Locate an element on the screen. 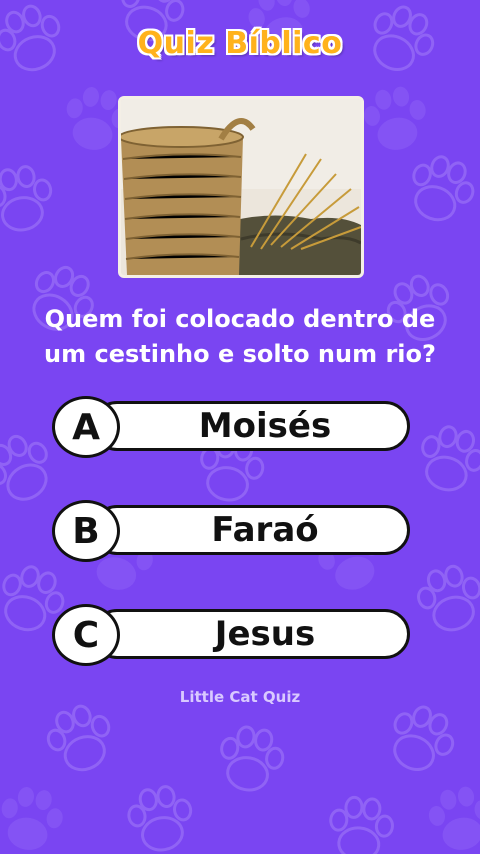  option-c-button: C Jesus is located at coordinates (232, 636).